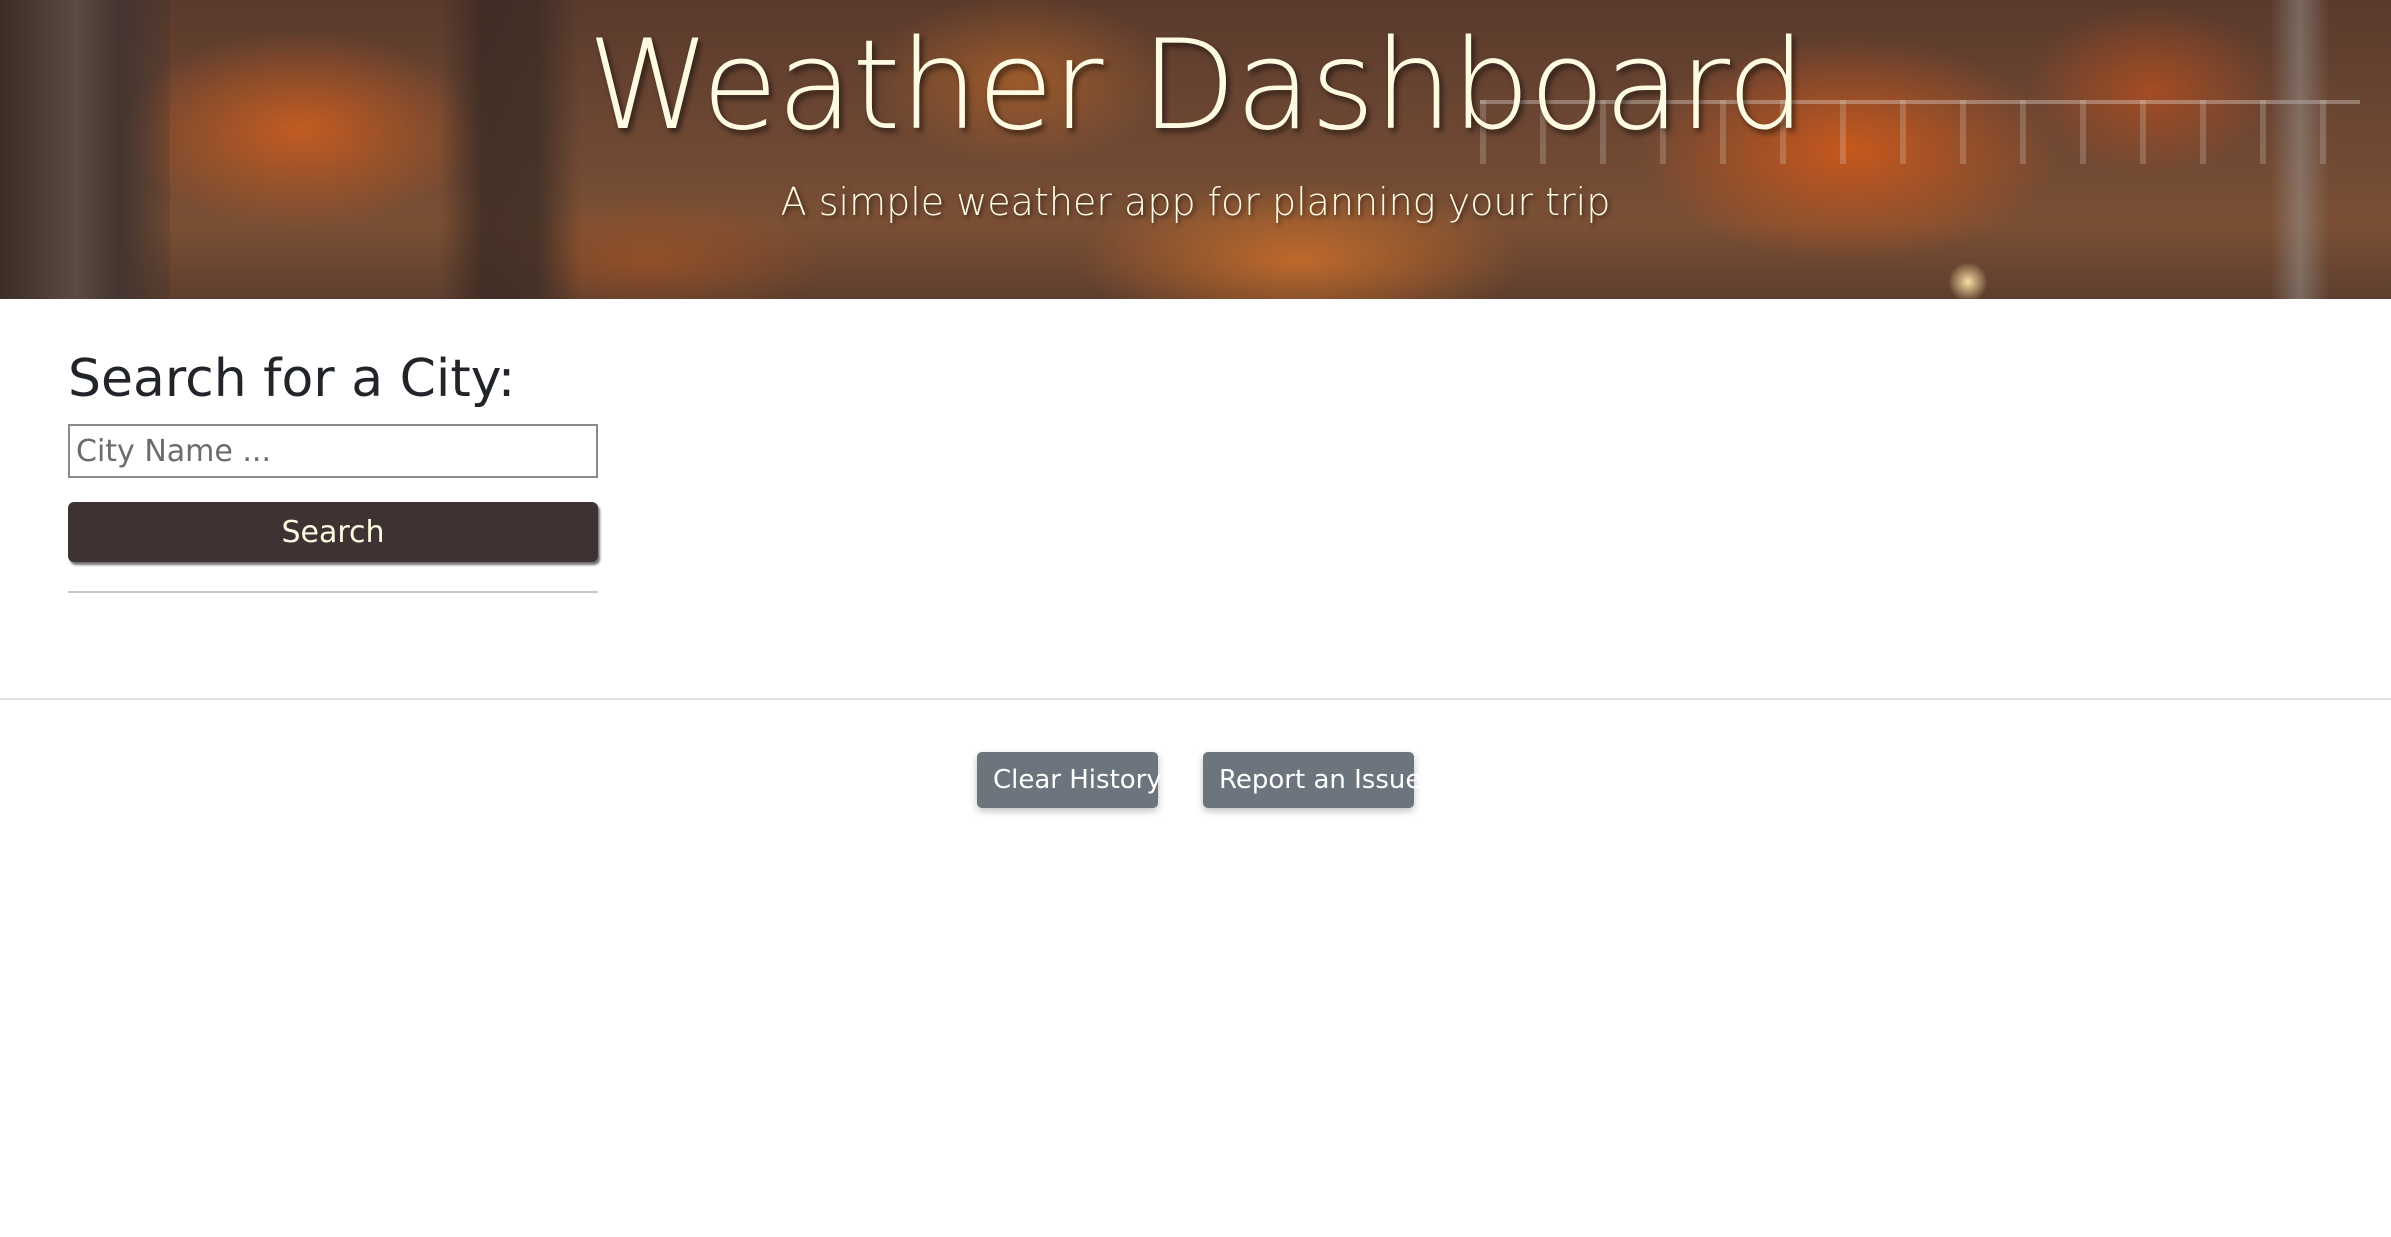 This screenshot has width=2391, height=1237. Describe the element at coordinates (1069, 780) in the screenshot. I see `clear-history-button: Clear History` at that location.